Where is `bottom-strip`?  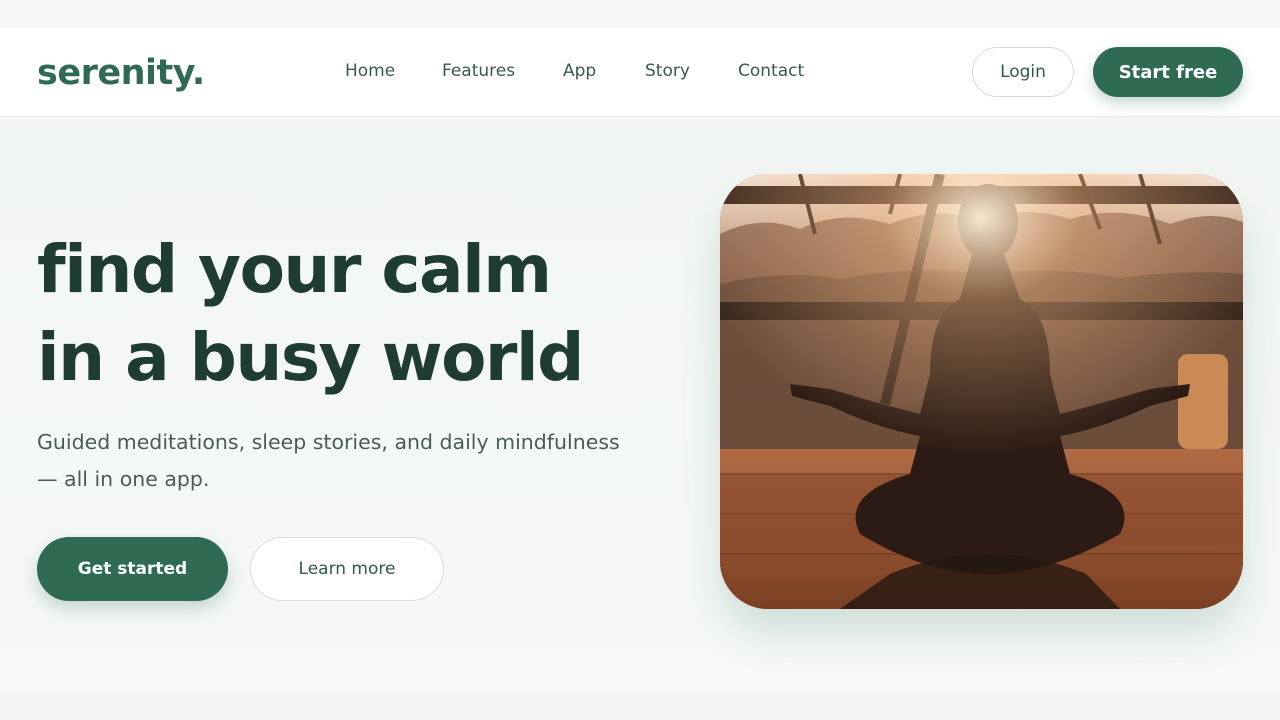
bottom-strip is located at coordinates (640, 706).